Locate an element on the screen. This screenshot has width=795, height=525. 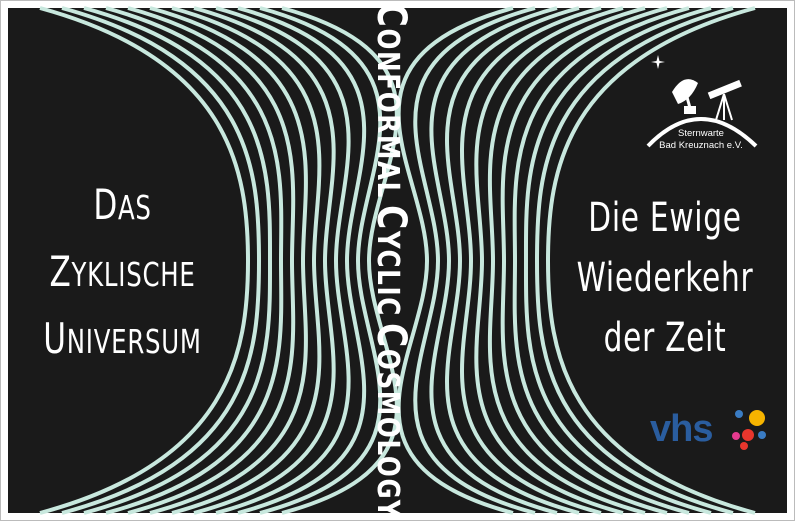
small-caps: AS is located at coordinates (134, 207).